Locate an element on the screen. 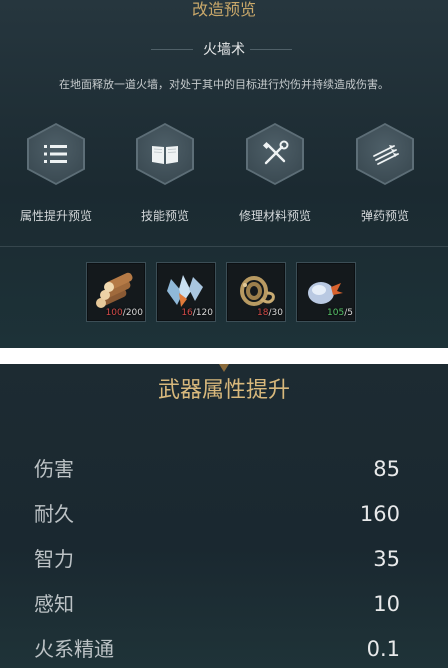 This screenshot has width=448, height=668. repair-material-preview-label: 修理材料预览 is located at coordinates (275, 216).